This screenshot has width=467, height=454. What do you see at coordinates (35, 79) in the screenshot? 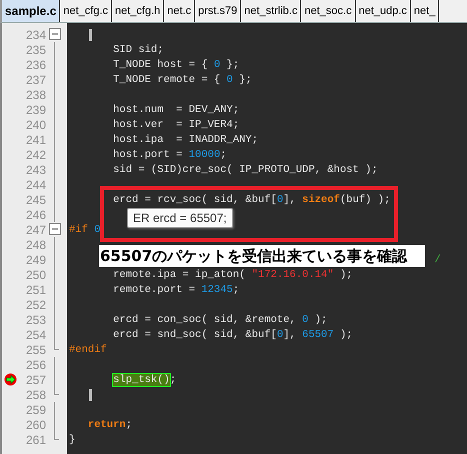
I see `line-number: 237` at bounding box center [35, 79].